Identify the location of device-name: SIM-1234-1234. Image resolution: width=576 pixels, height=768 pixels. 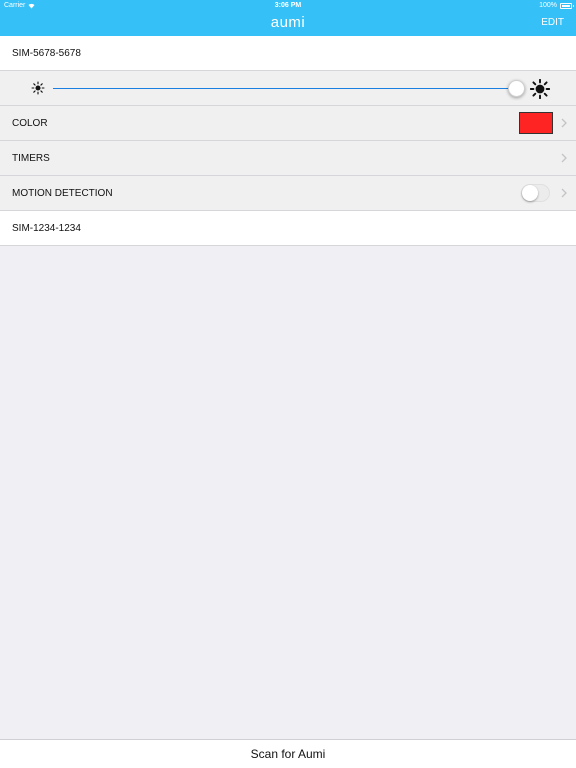
(46, 228).